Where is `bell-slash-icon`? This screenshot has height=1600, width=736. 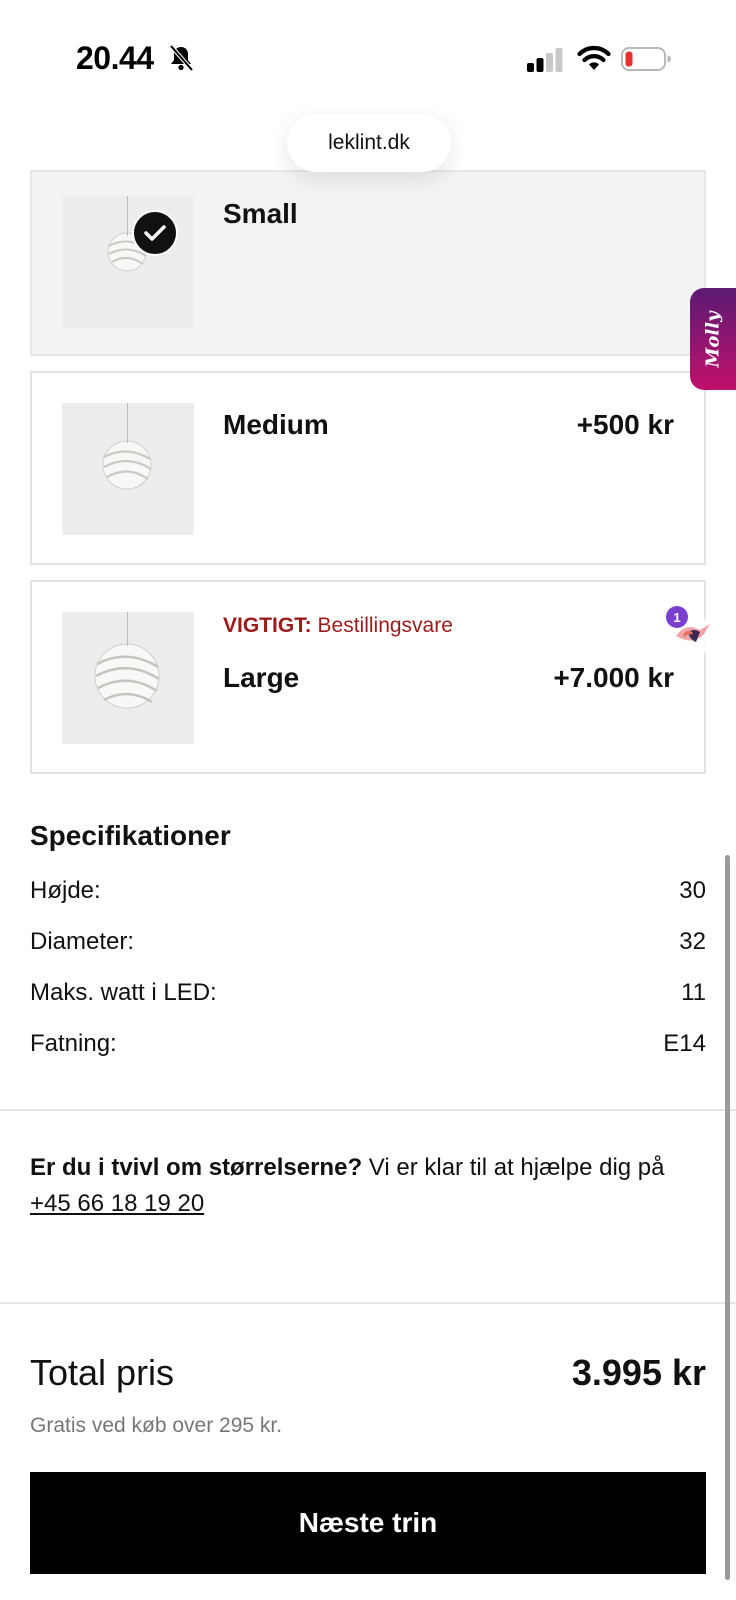
bell-slash-icon is located at coordinates (181, 58).